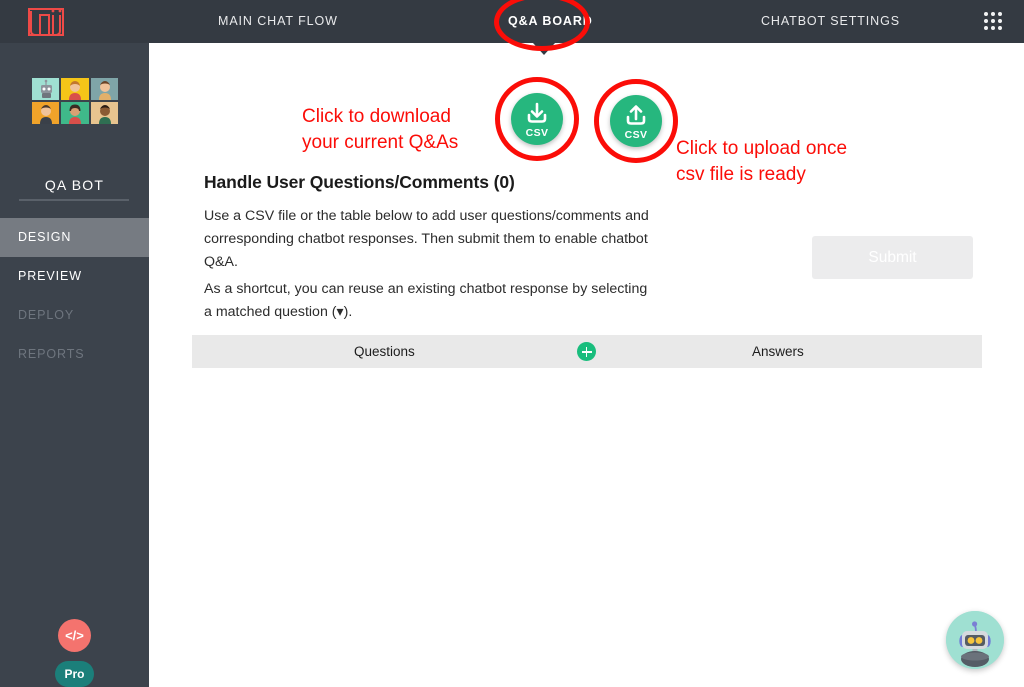 This screenshot has height=687, width=1024. Describe the element at coordinates (75, 101) in the screenshot. I see `avatar-grid` at that location.